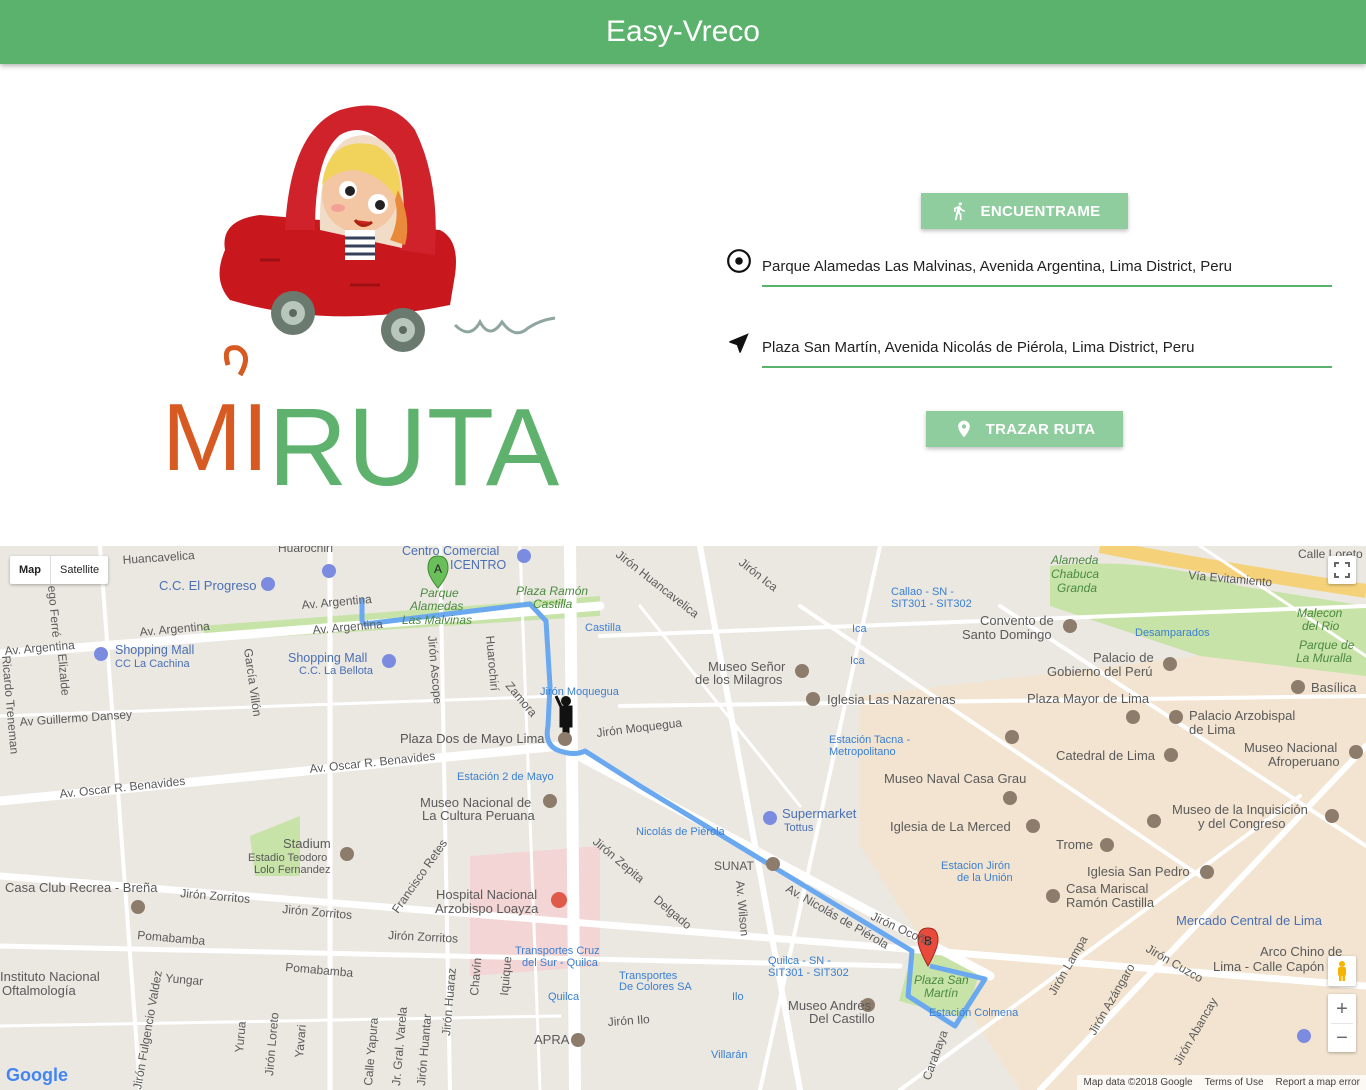 Image resolution: width=1366 pixels, height=1090 pixels. I want to click on app-bar: Easy-Vreco, so click(683, 32).